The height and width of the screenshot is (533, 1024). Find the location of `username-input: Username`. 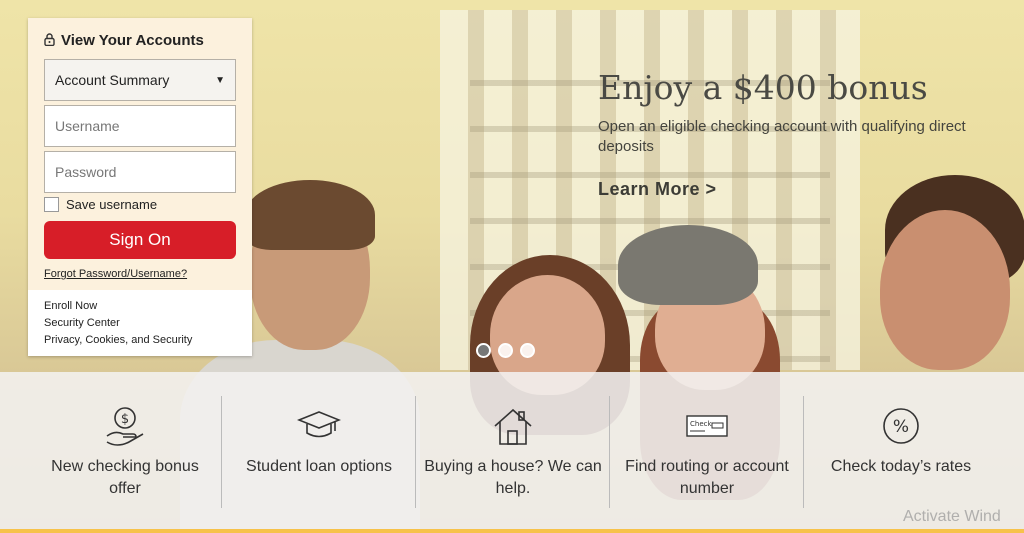

username-input: Username is located at coordinates (140, 126).